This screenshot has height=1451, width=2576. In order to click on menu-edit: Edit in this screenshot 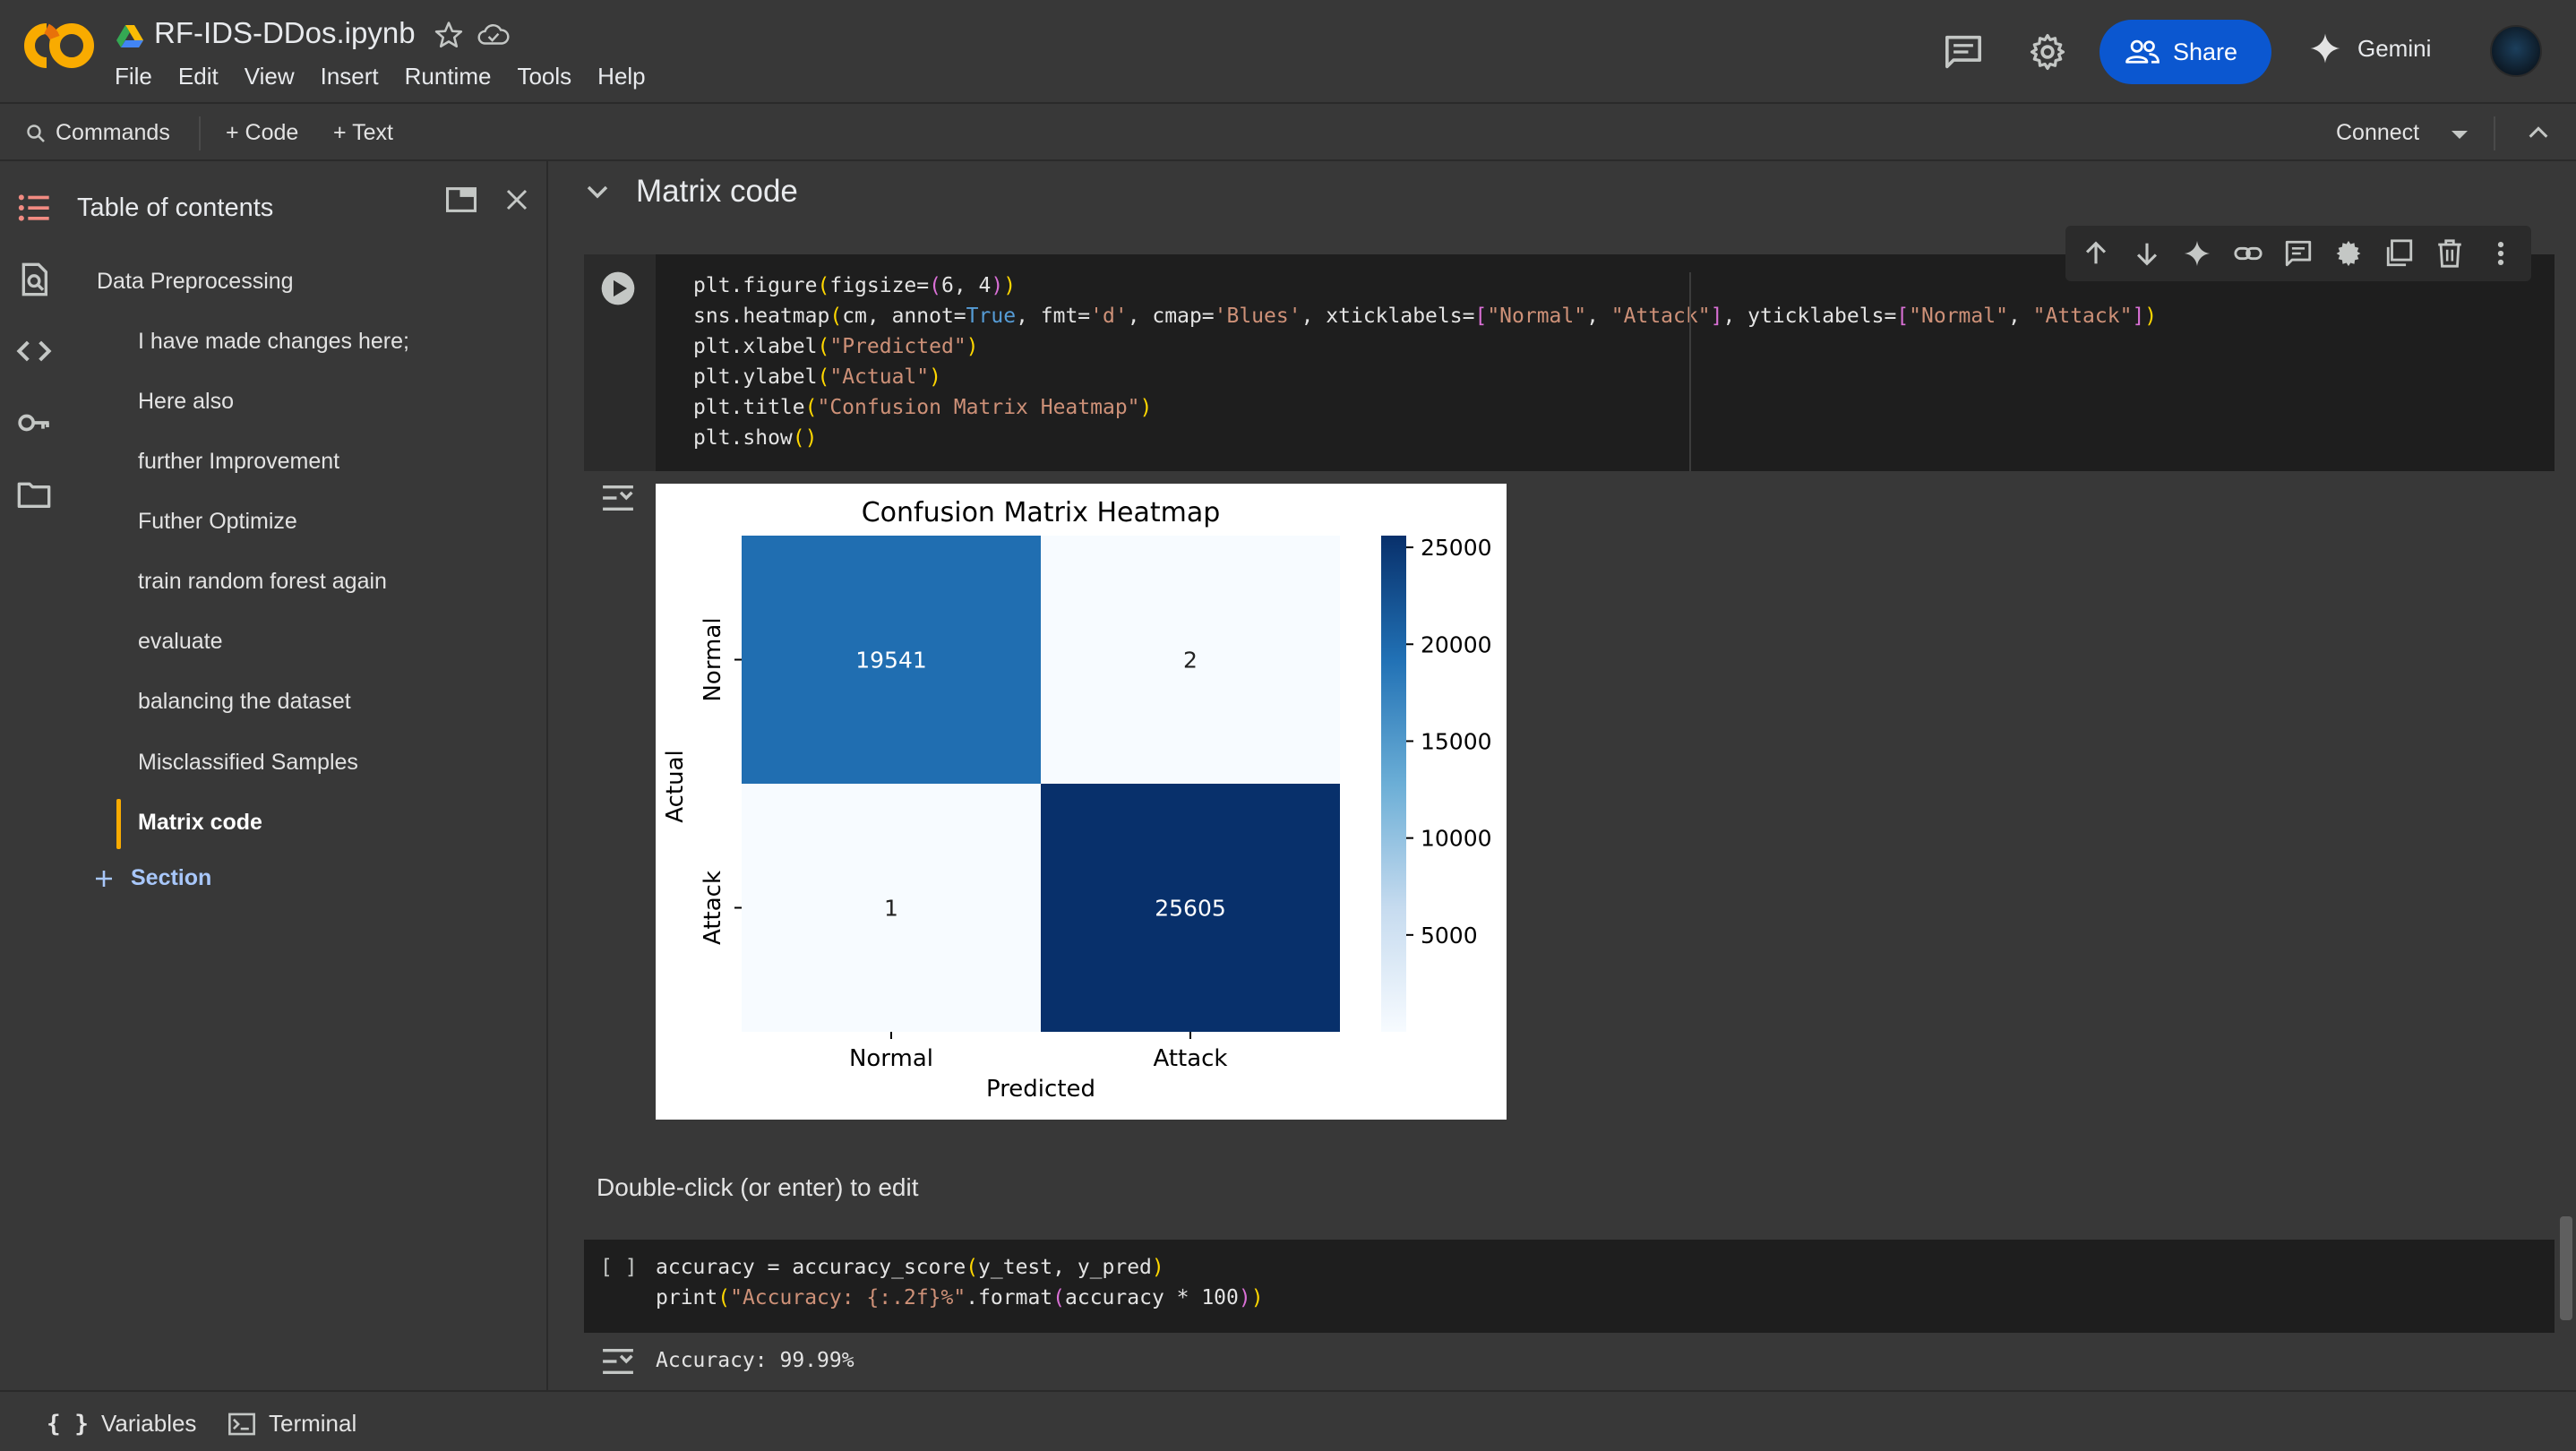, I will do `click(198, 76)`.